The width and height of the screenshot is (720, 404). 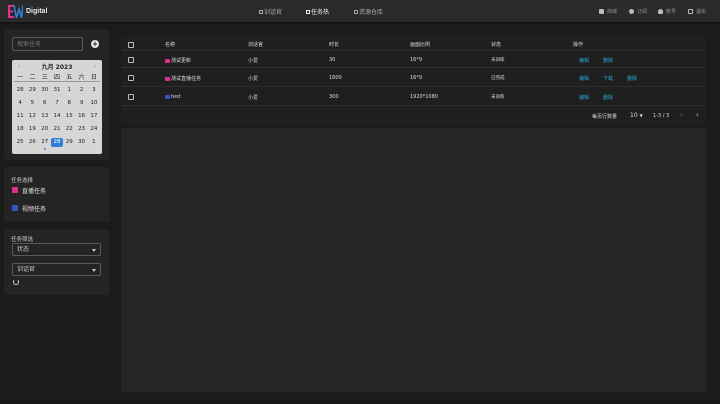 I want to click on calendar-day: 2, so click(x=81, y=90).